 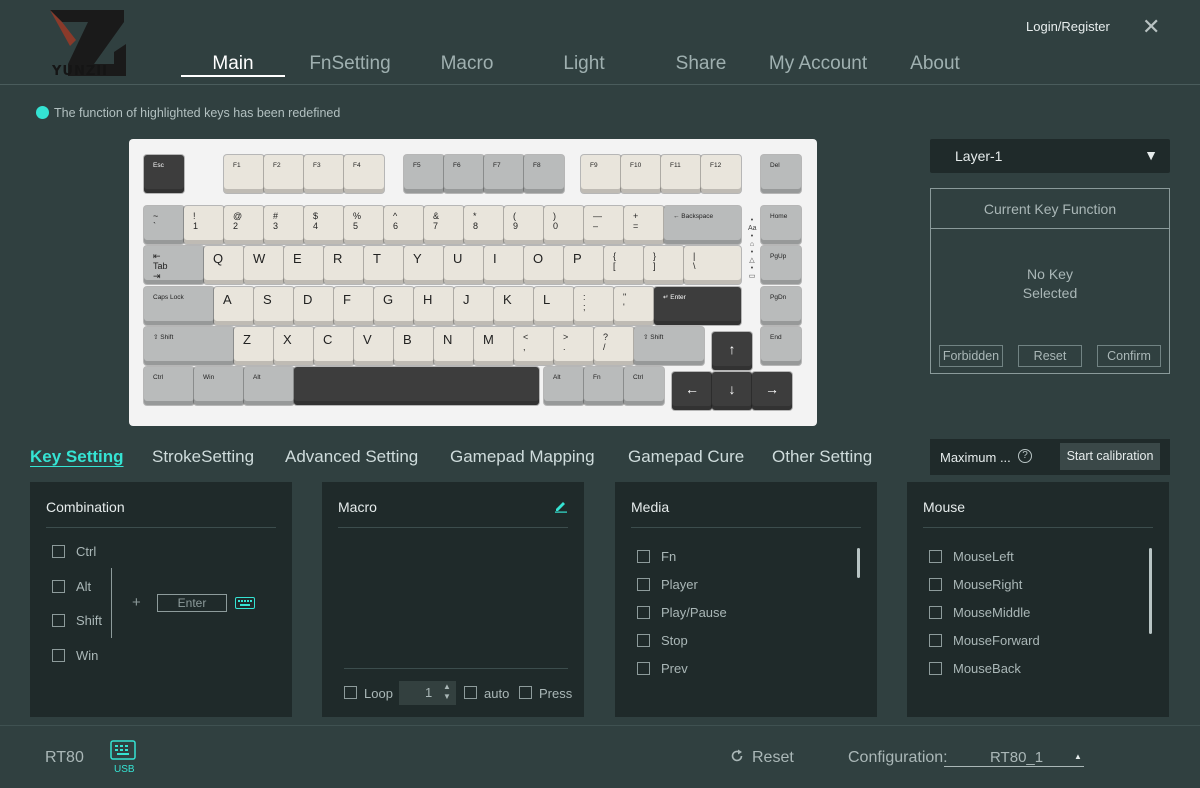 What do you see at coordinates (344, 265) in the screenshot?
I see `key-3-qrow: R` at bounding box center [344, 265].